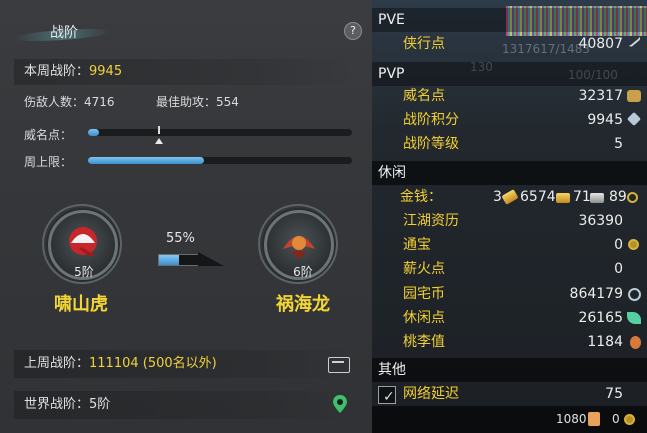  I want to click on currency-value: 864179, so click(596, 294).